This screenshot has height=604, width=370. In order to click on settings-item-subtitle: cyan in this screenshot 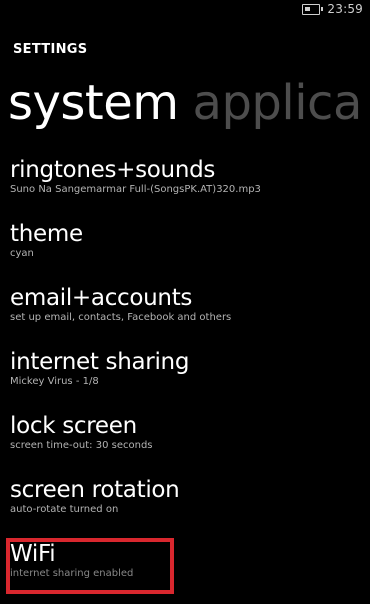, I will do `click(22, 253)`.